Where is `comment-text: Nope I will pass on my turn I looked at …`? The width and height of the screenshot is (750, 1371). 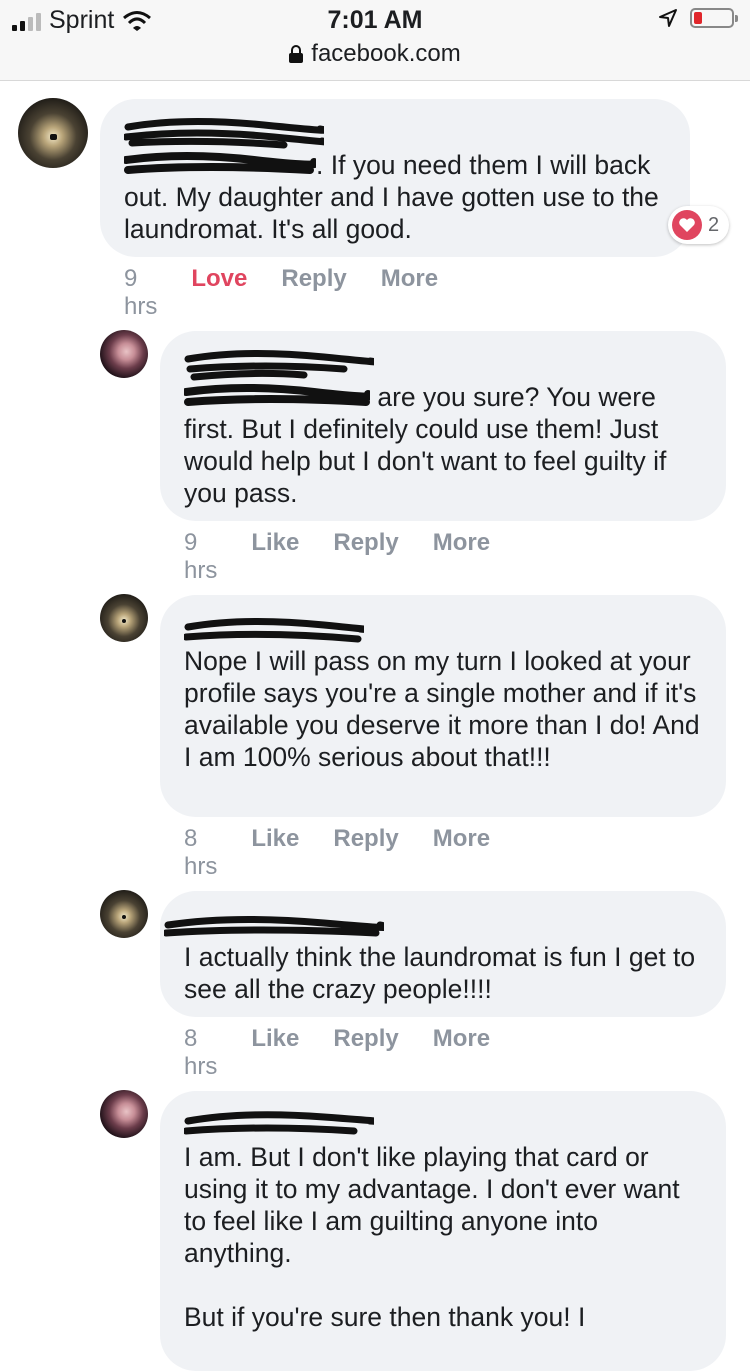
comment-text: Nope I will pass on my turn I looked at … is located at coordinates (445, 709).